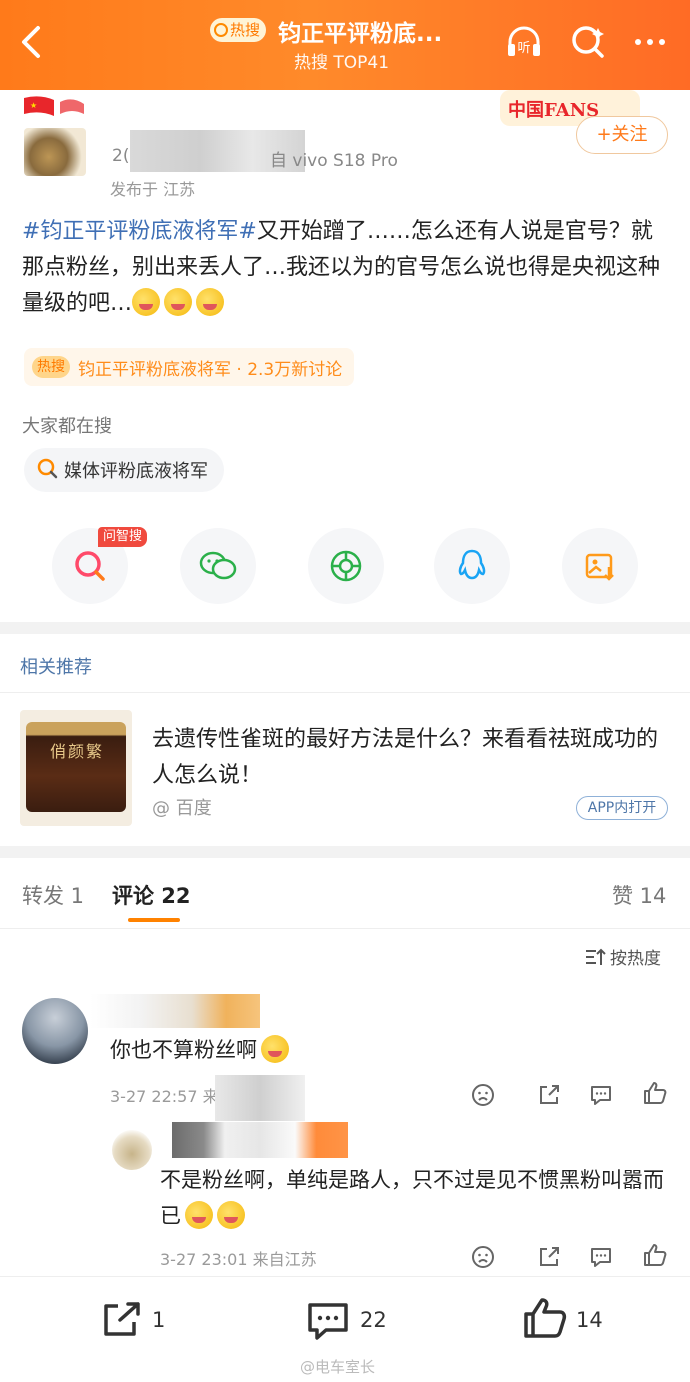  What do you see at coordinates (334, 161) in the screenshot?
I see `device-label: 自 vivo S18 Pro` at bounding box center [334, 161].